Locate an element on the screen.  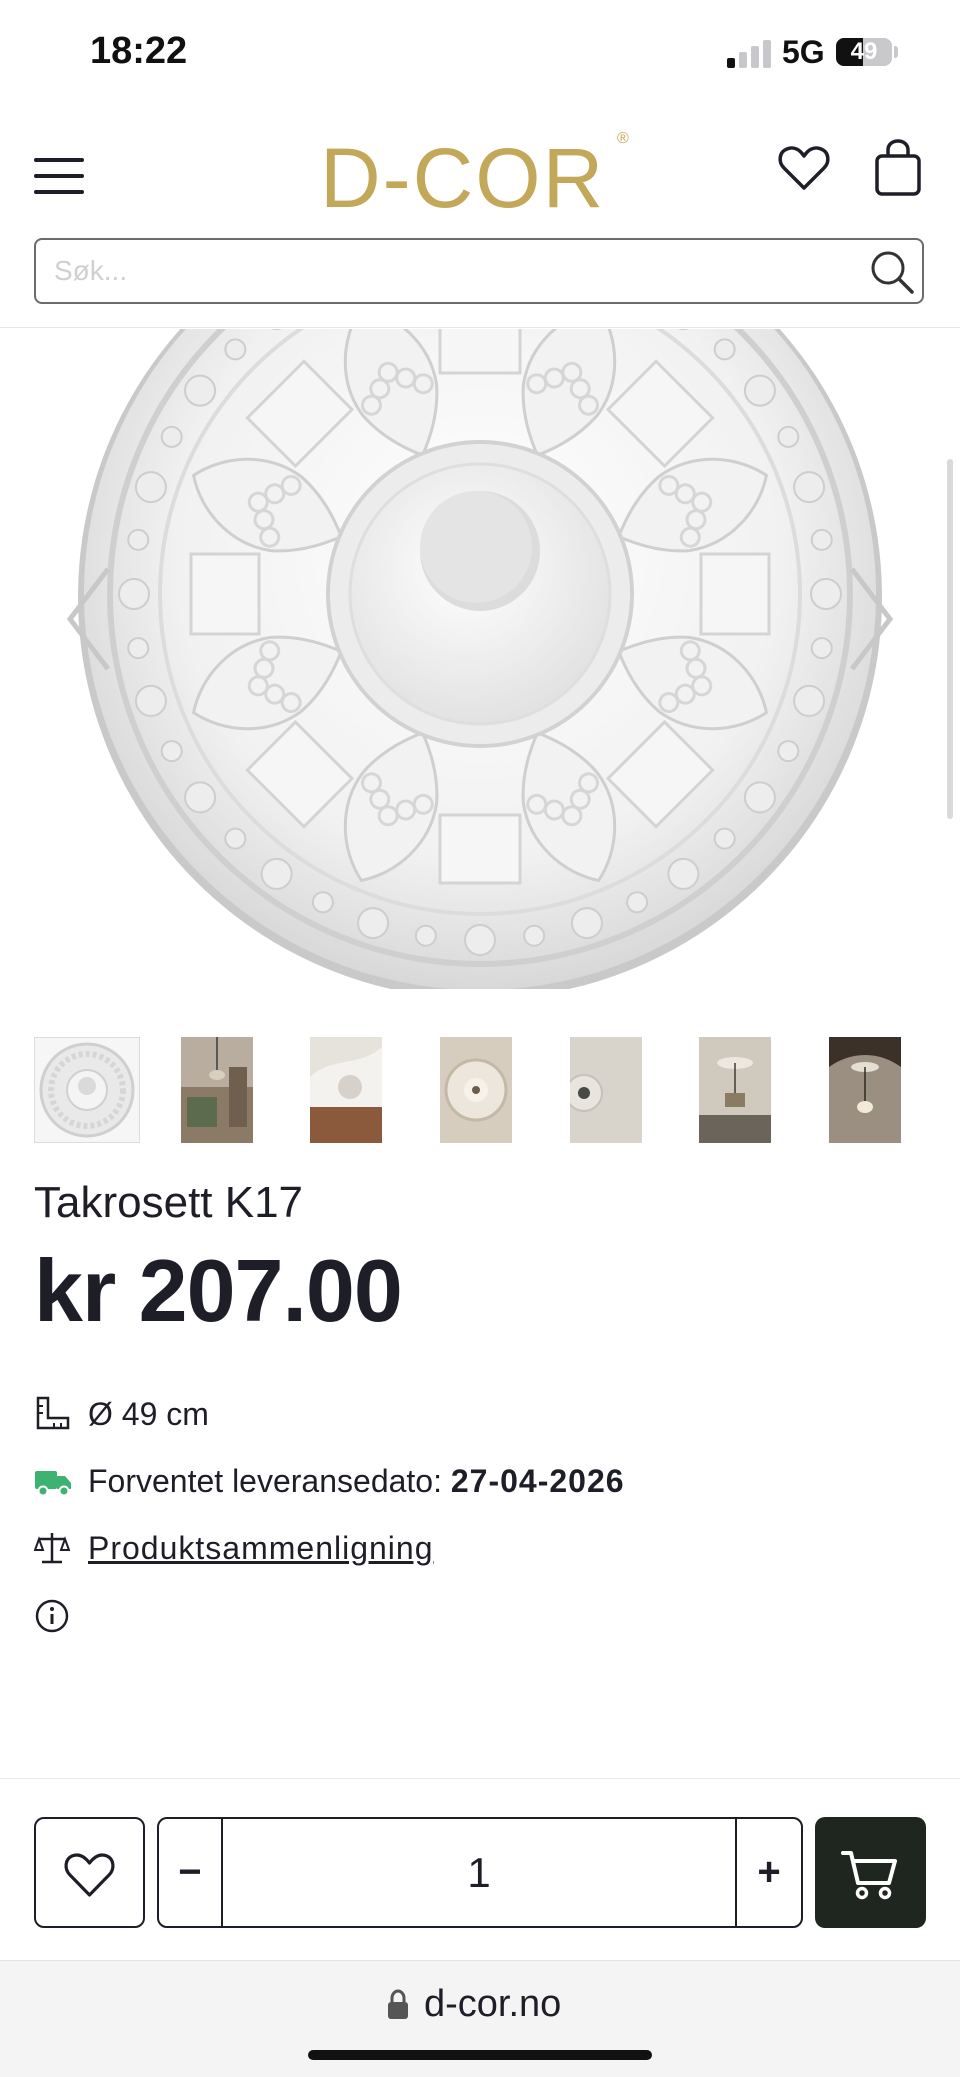
thumbnail-room-photo is located at coordinates (217, 1090).